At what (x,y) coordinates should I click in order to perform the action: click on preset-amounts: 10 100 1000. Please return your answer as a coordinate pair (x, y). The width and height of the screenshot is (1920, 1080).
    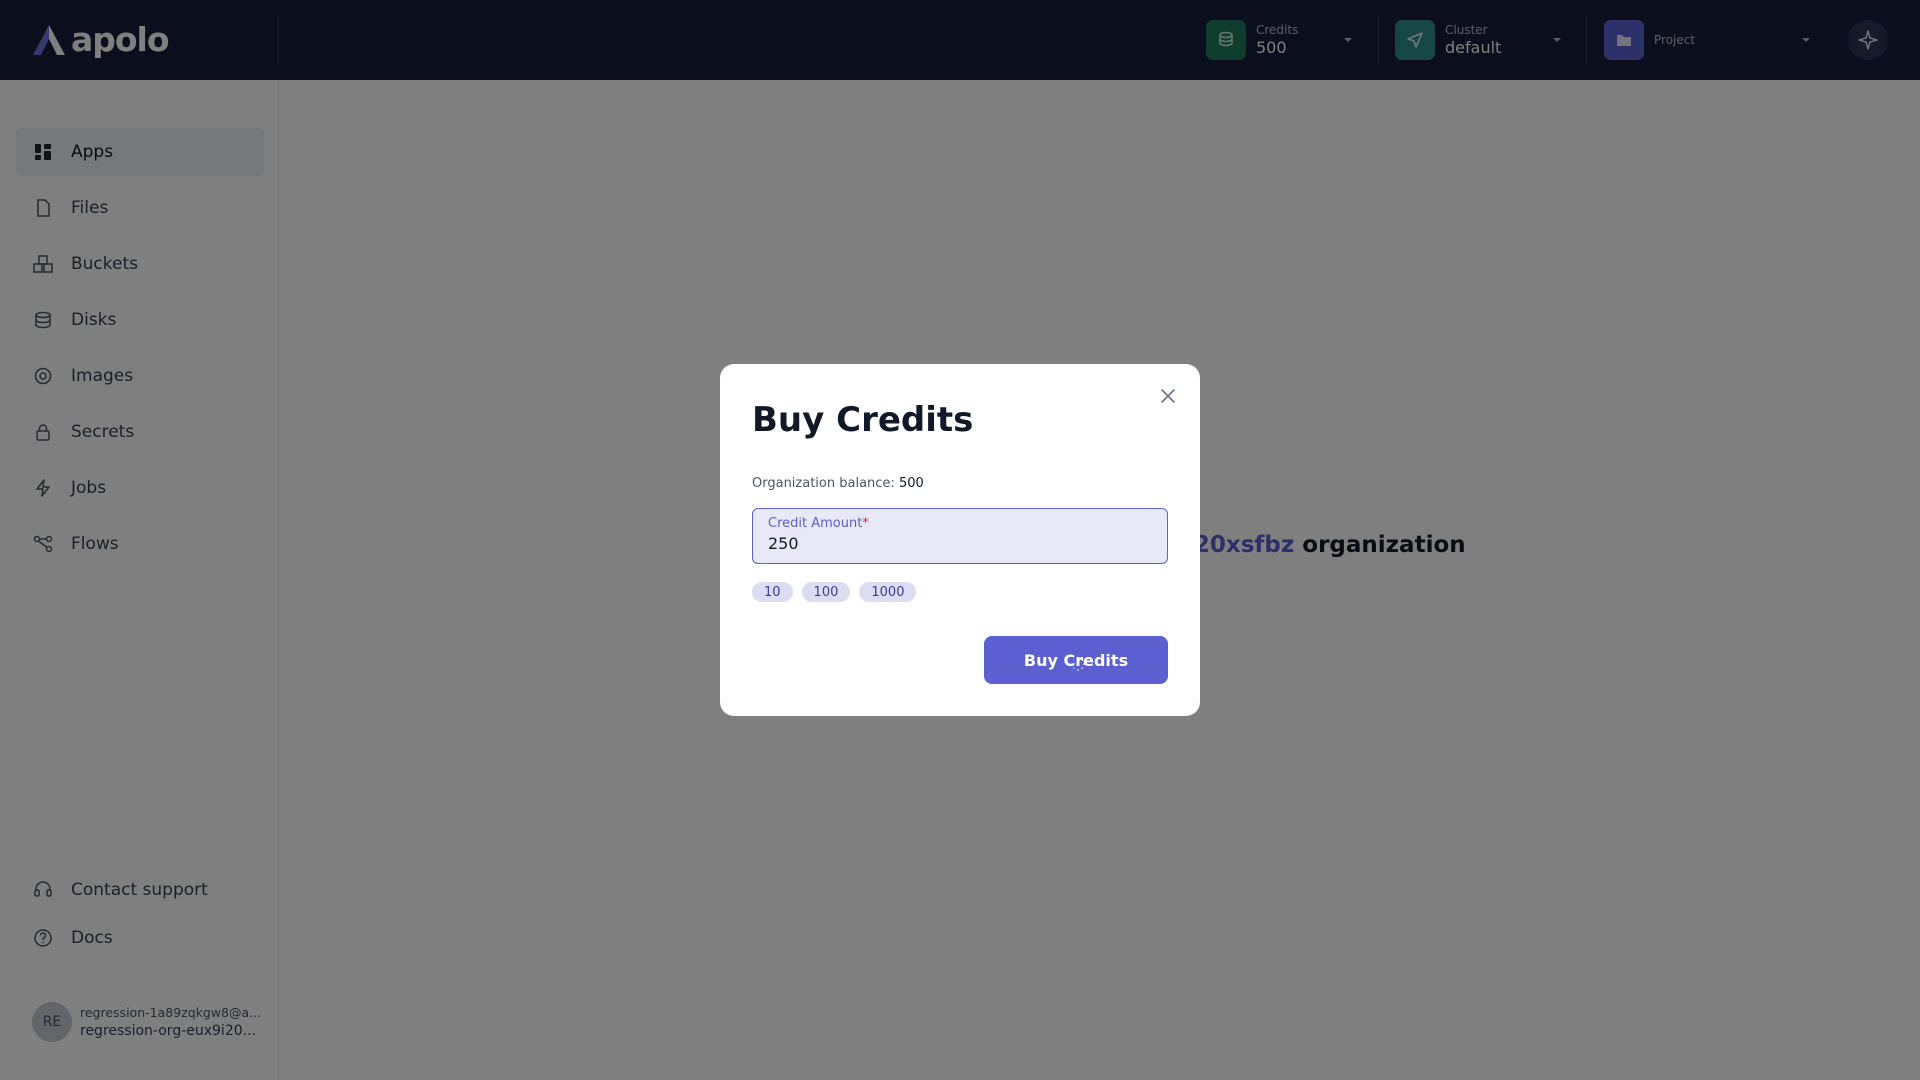
    Looking at the image, I should click on (834, 592).